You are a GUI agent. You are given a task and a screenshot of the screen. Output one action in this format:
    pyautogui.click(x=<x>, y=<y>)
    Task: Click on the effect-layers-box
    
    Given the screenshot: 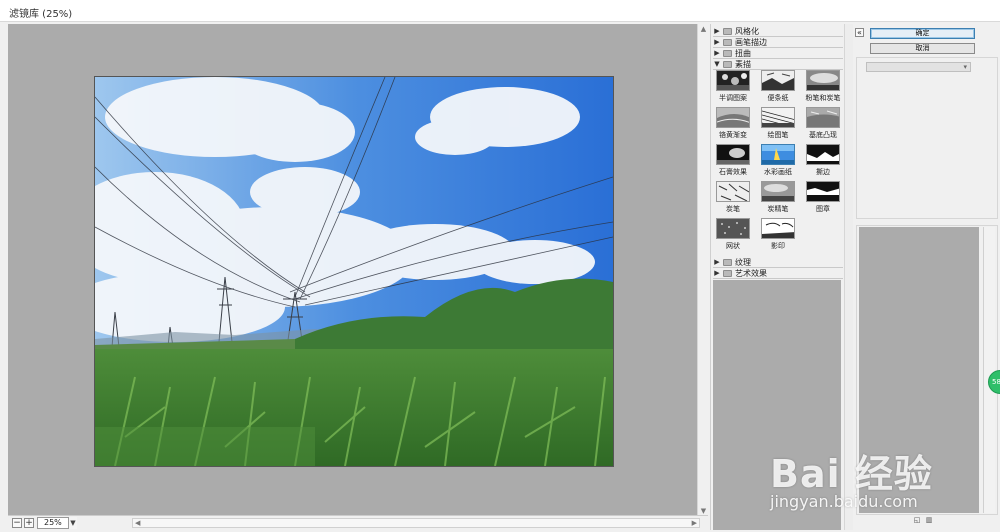 What is the action you would take?
    pyautogui.click(x=927, y=370)
    